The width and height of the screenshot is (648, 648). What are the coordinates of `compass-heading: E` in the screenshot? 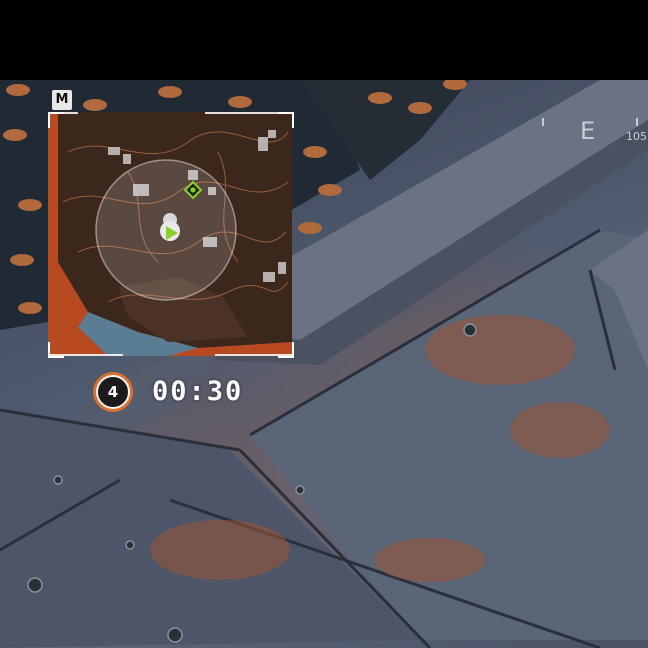 It's located at (588, 131).